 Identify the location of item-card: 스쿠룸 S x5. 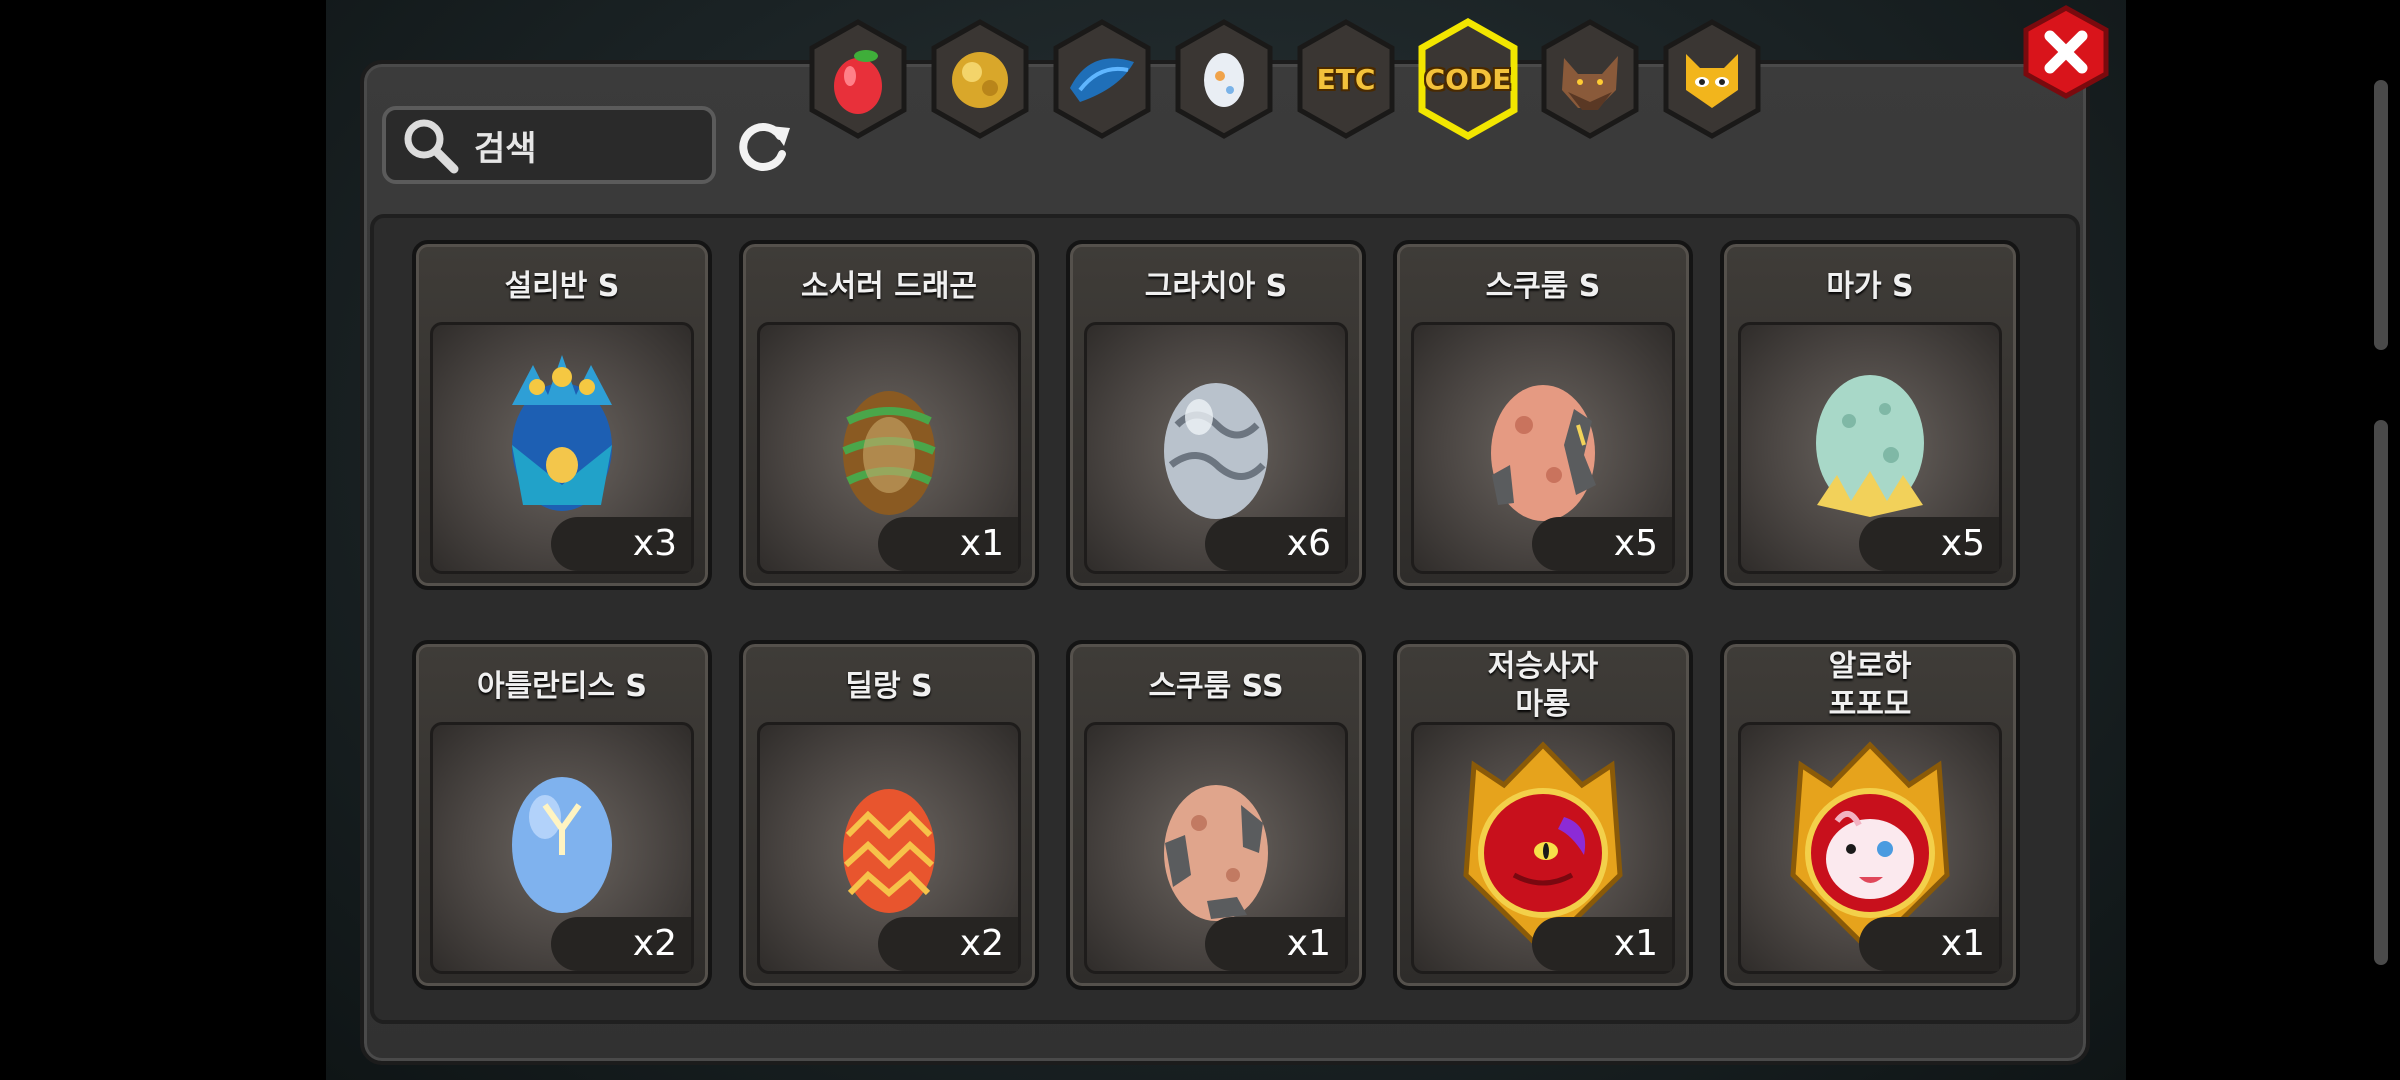
(1543, 415).